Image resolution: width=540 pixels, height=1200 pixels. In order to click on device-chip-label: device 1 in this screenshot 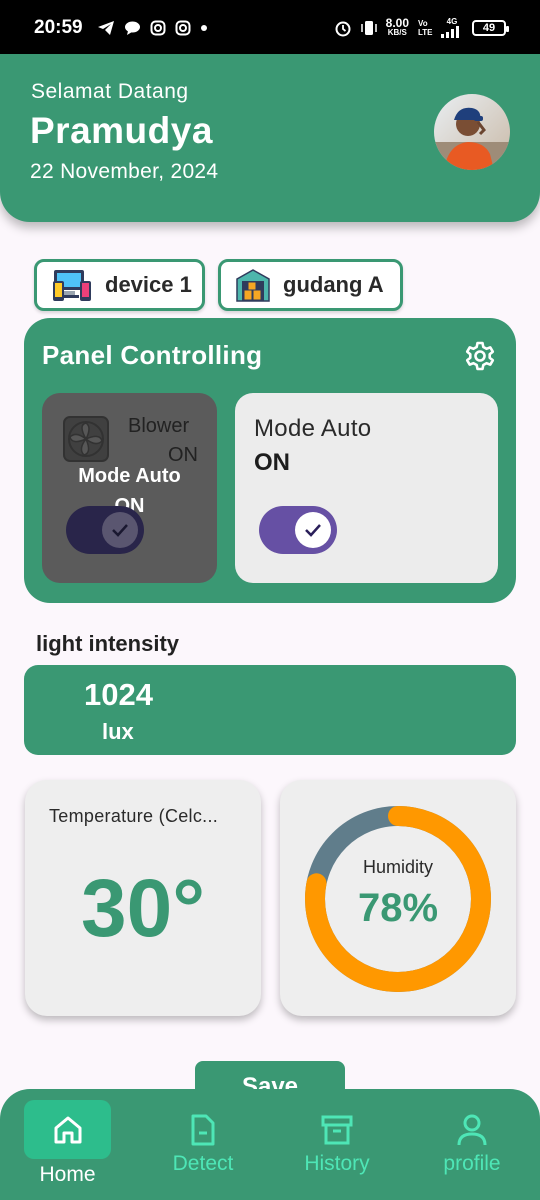, I will do `click(148, 284)`.